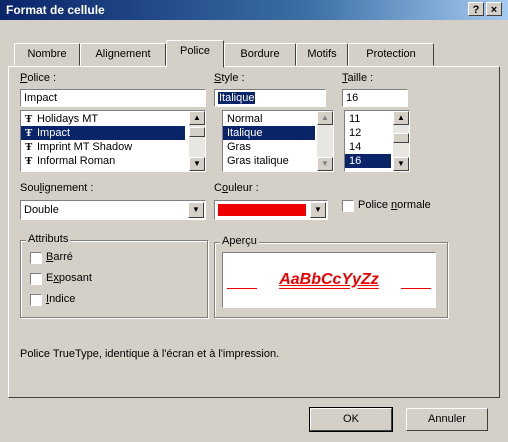  Describe the element at coordinates (258, 161) in the screenshot. I see `style-item-label: Gras italique` at that location.